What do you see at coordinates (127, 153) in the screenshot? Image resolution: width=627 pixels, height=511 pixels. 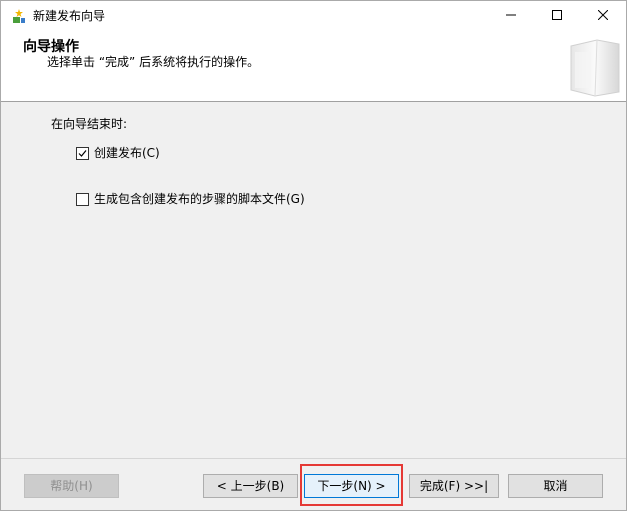 I see `create-publication-label: 创建发布(C)` at bounding box center [127, 153].